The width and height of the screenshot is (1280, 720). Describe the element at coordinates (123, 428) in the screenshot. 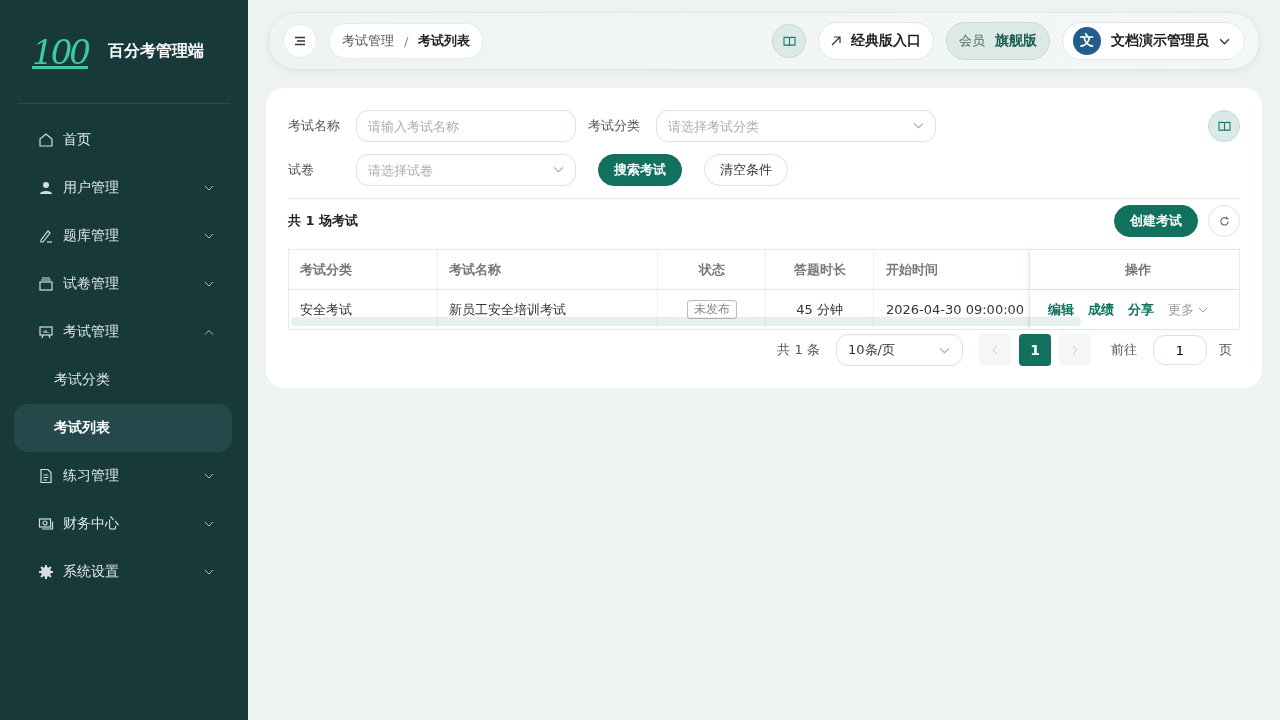

I see `submenu-item: 考试列表` at that location.